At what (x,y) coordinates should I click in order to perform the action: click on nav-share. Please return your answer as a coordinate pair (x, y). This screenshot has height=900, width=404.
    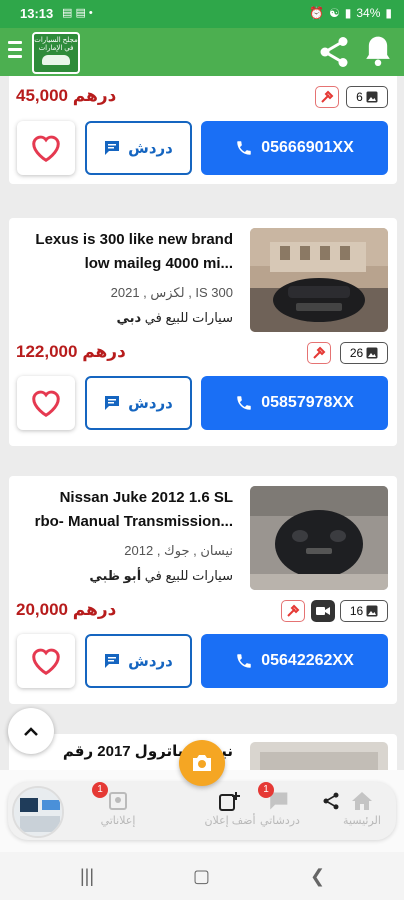
    Looking at the image, I should click on (331, 801).